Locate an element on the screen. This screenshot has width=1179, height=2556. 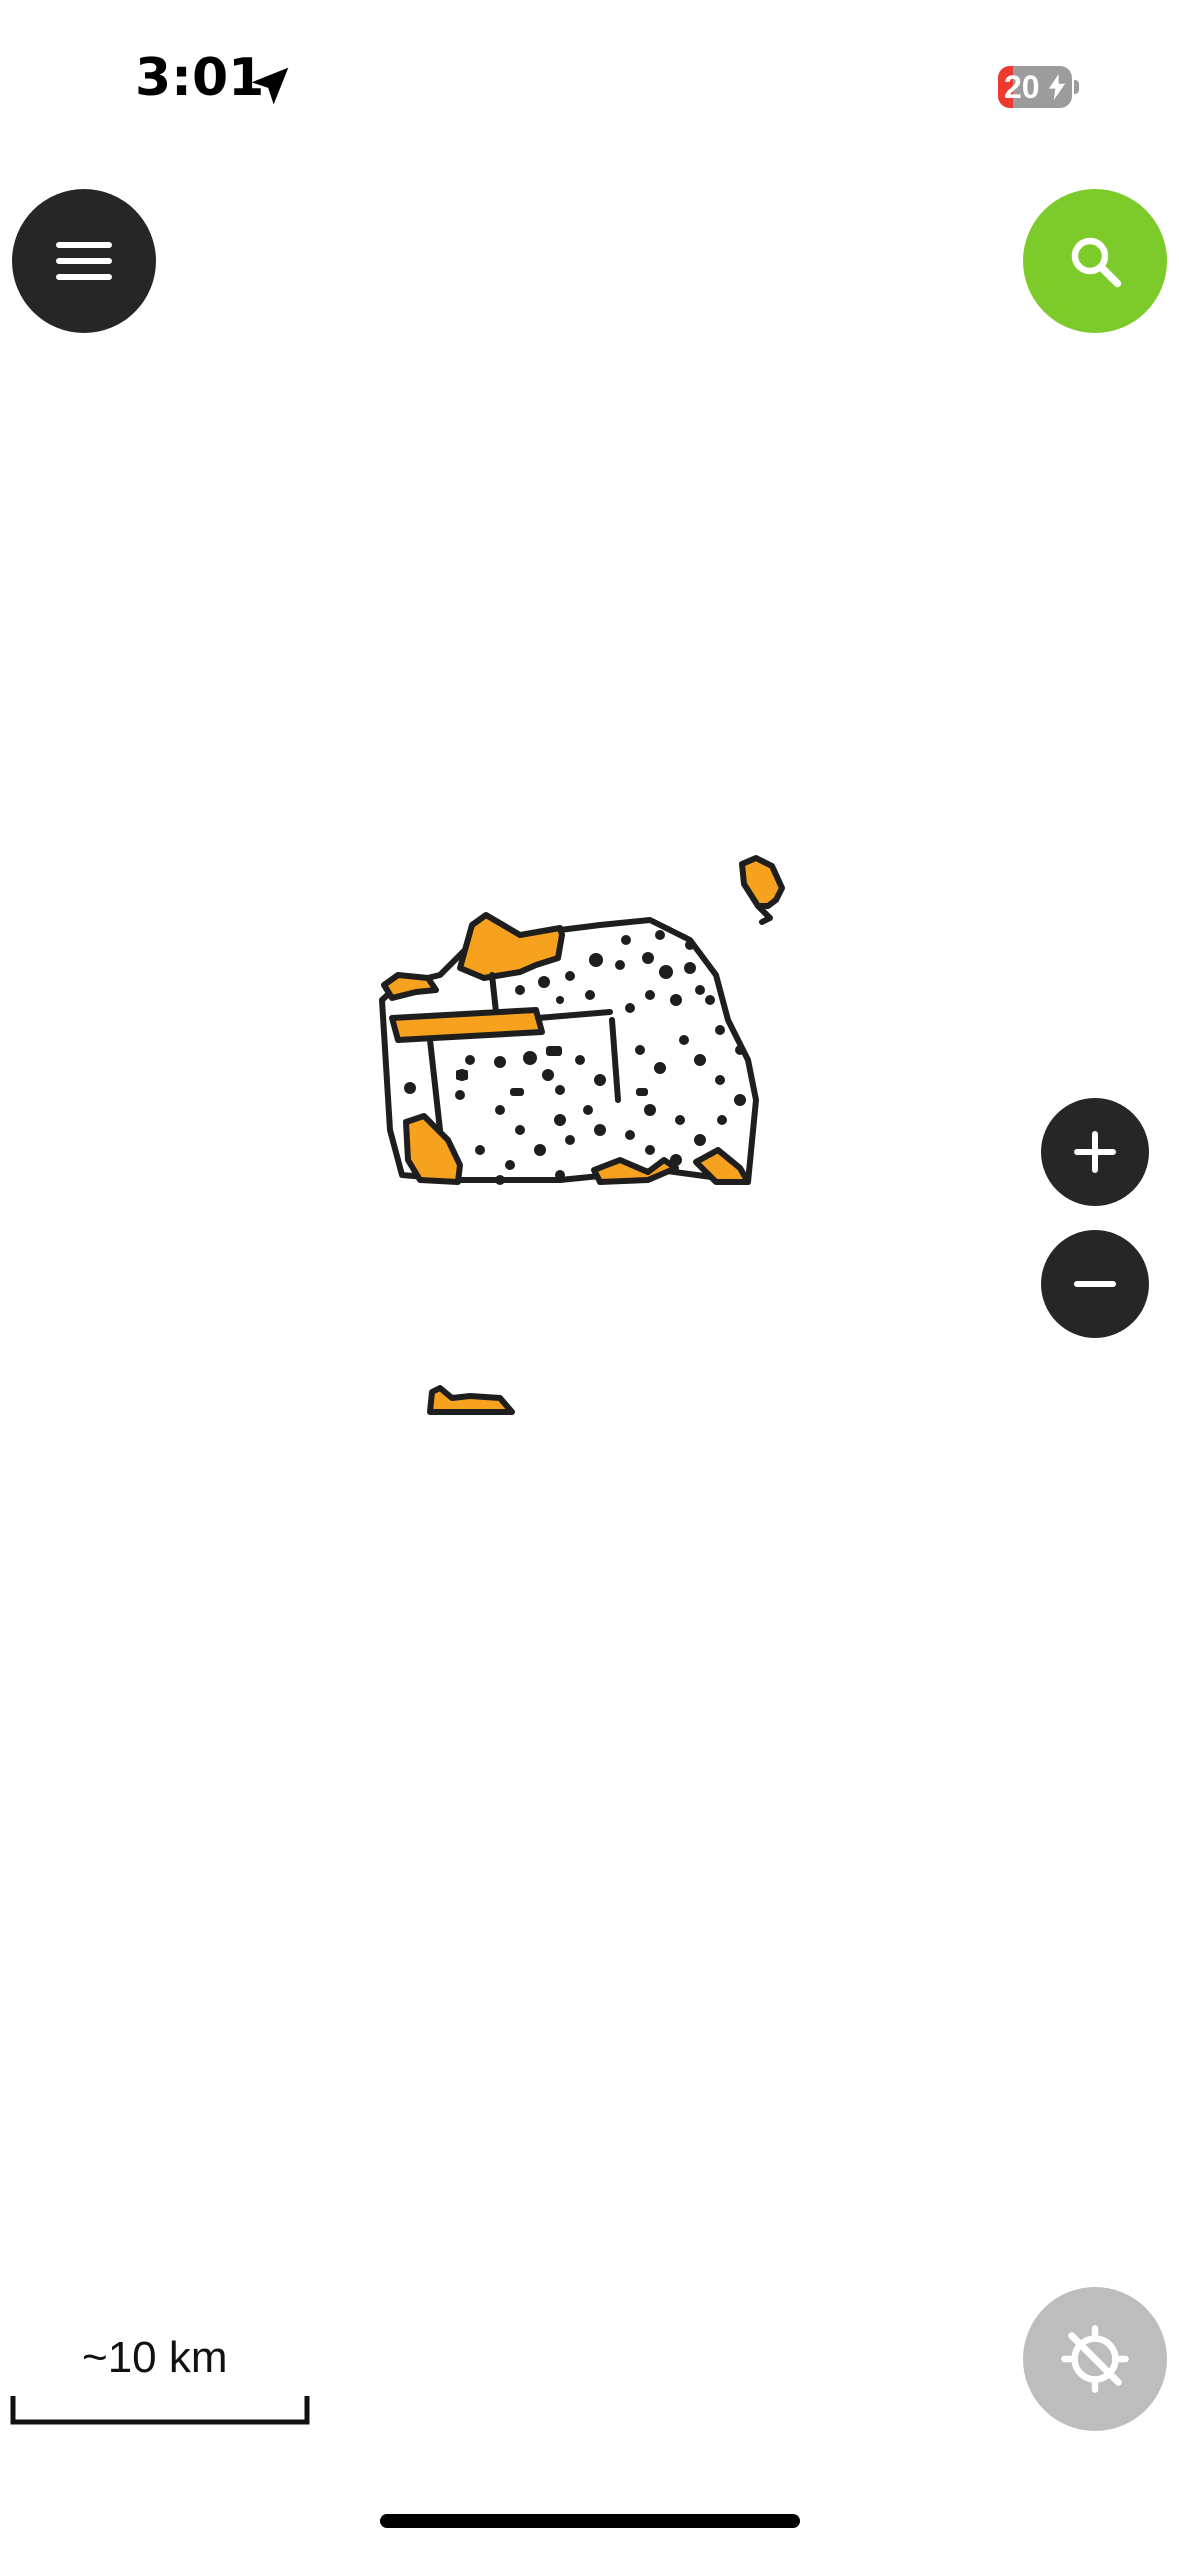
south-patch is located at coordinates (471, 1400).